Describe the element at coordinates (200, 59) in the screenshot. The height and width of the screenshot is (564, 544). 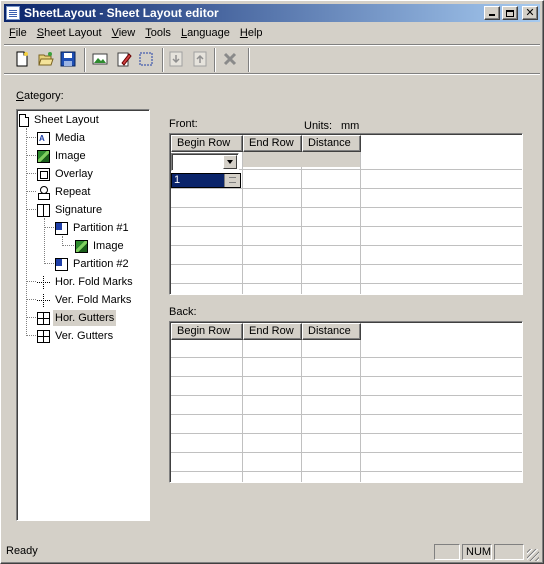
I see `move-up-icon` at that location.